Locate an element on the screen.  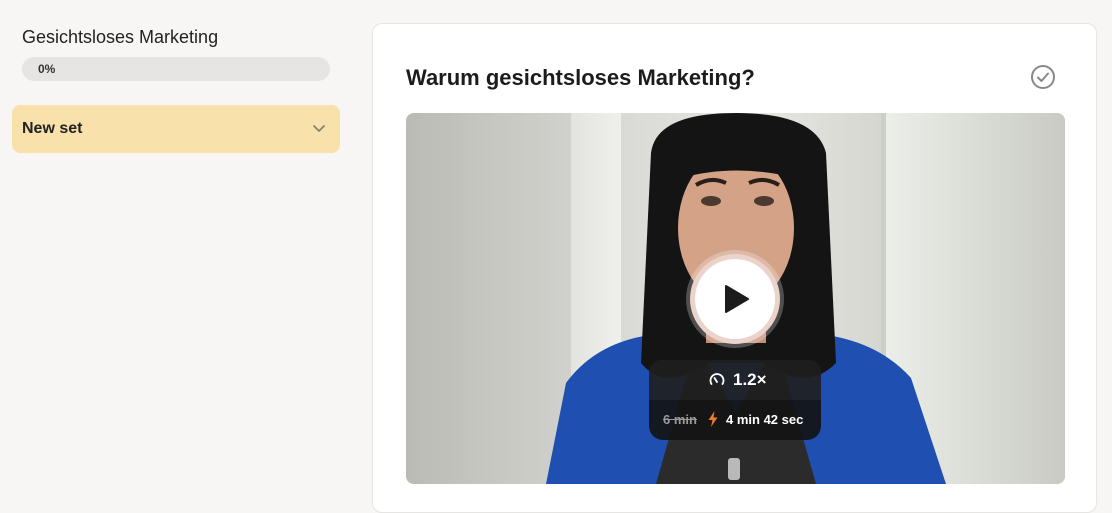
playback-speed-value: 1.2× is located at coordinates (750, 379).